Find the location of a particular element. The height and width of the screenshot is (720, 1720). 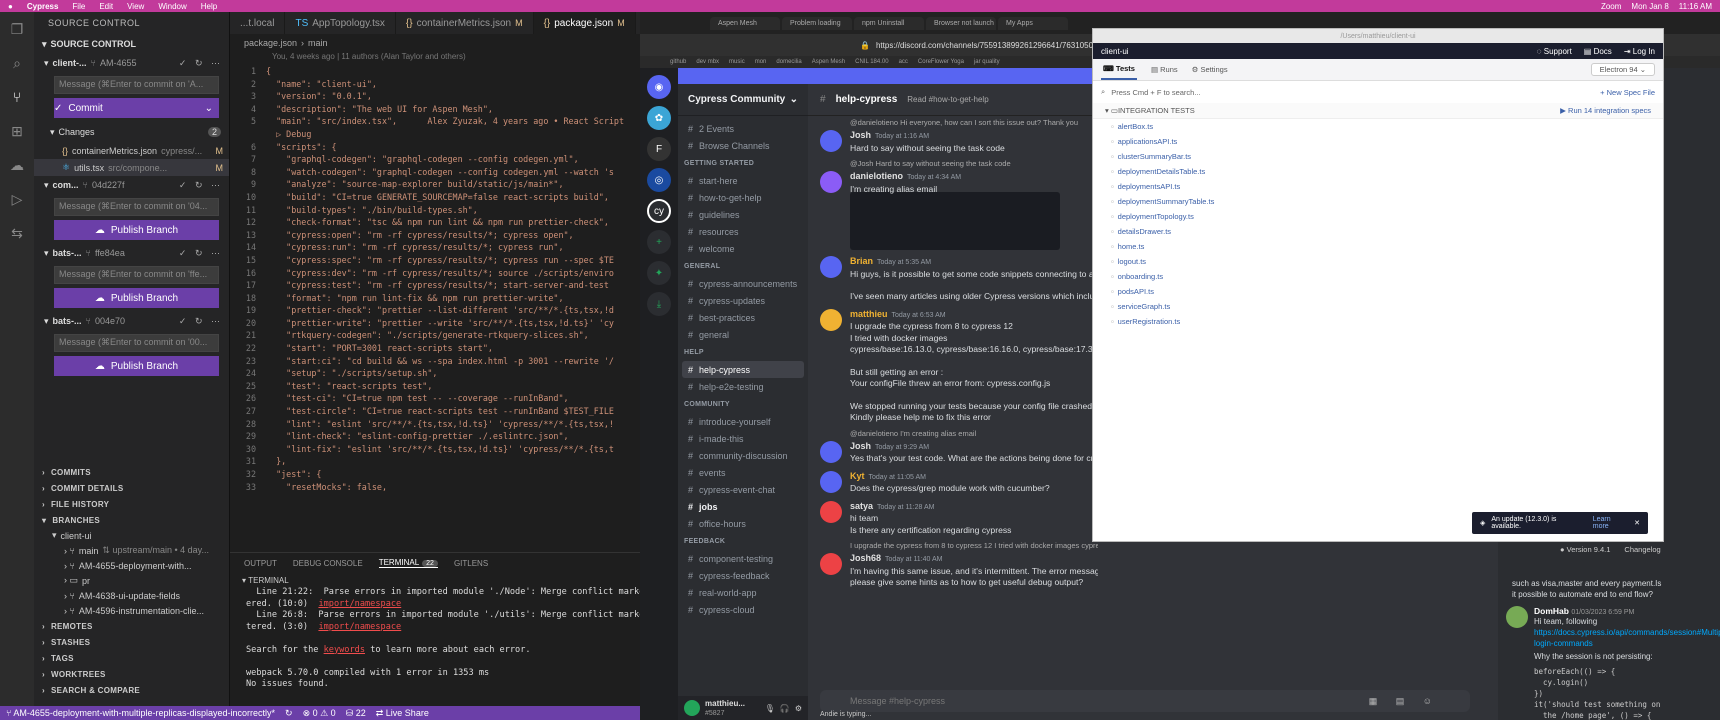

search-compare-section: › SEARCH & COMPARE is located at coordinates (131, 690).